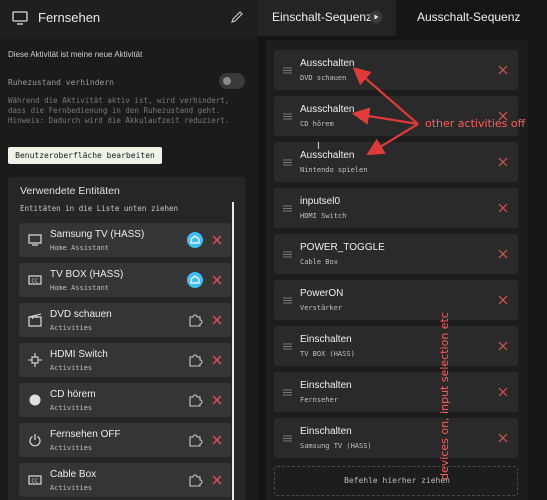 This screenshot has height=500, width=547. I want to click on sequence-step: inputsel0 HDMI Switch, so click(396, 208).